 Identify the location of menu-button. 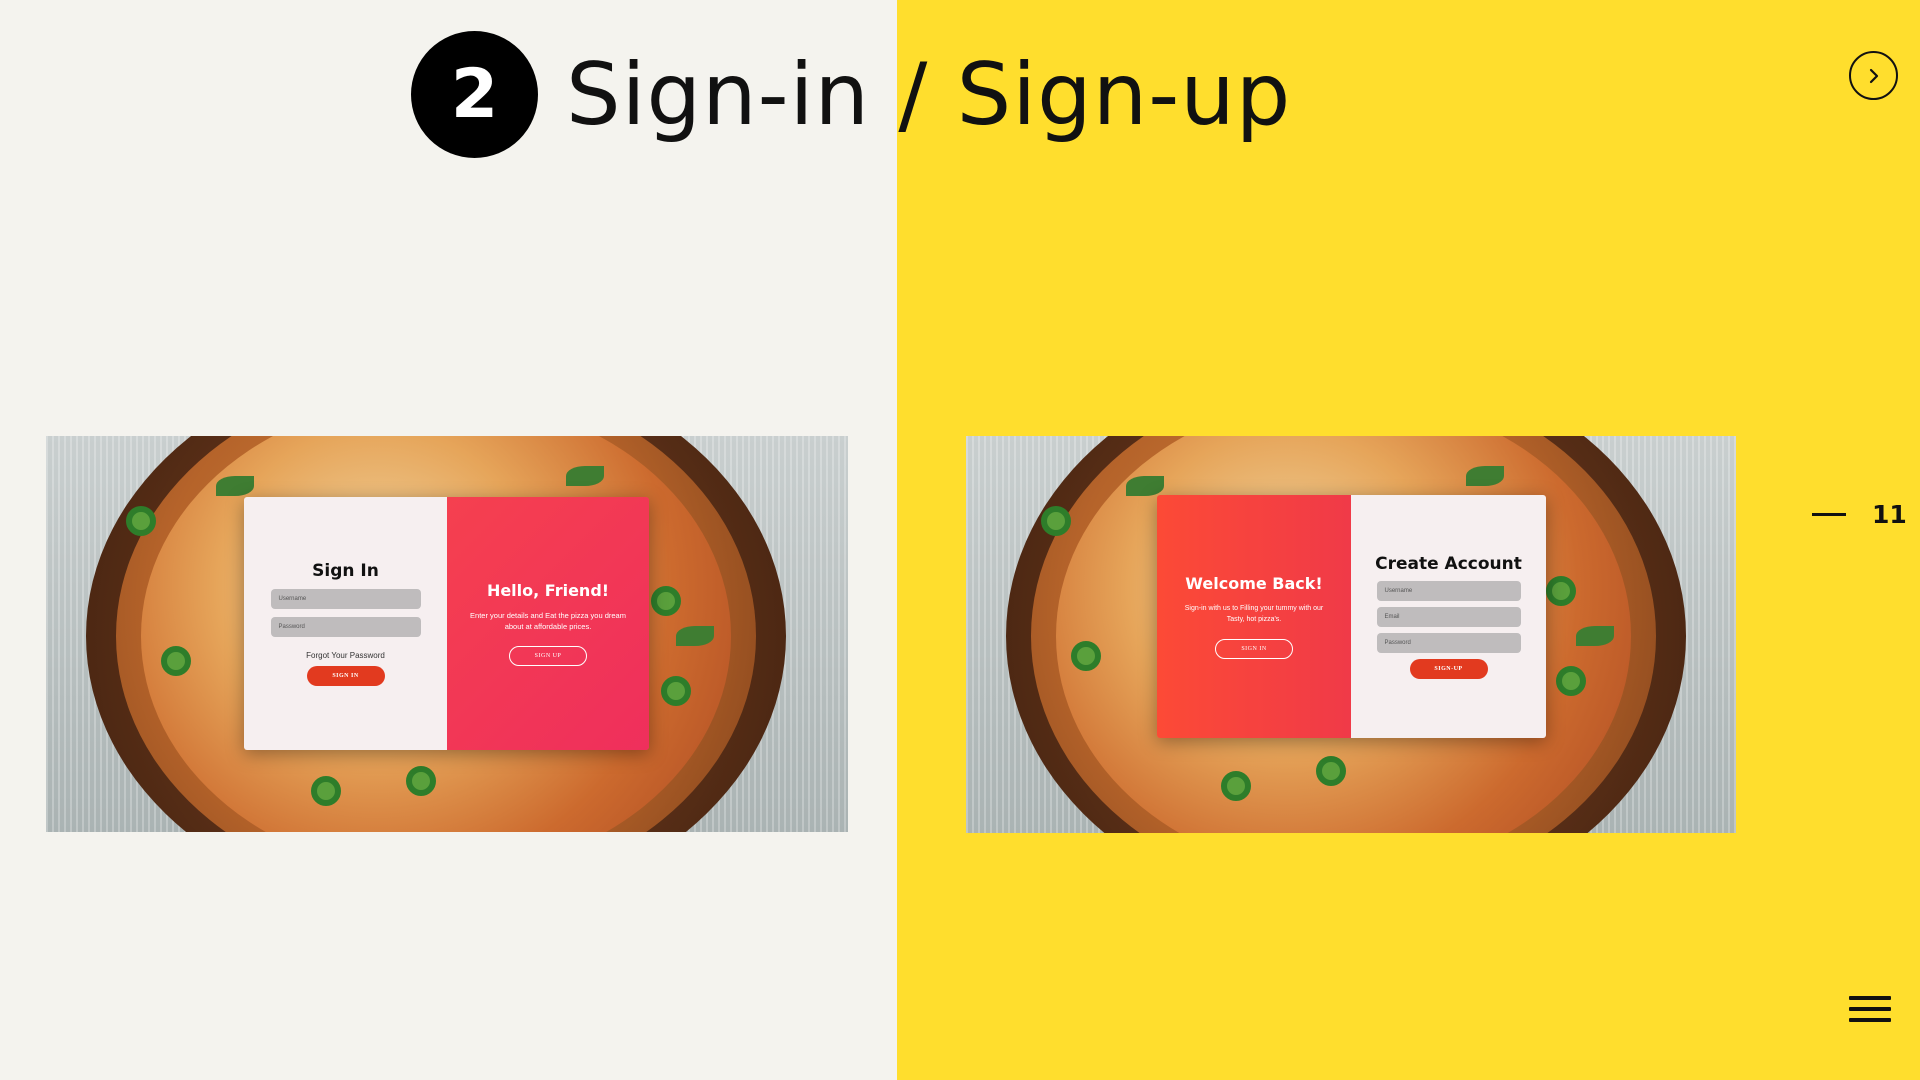
(1870, 1011).